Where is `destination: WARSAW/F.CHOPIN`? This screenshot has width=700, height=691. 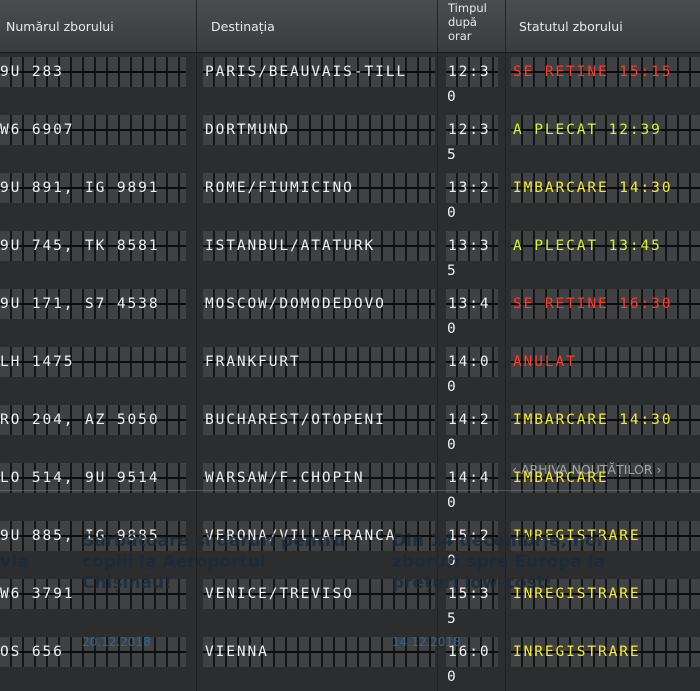 destination: WARSAW/F.CHOPIN is located at coordinates (285, 478).